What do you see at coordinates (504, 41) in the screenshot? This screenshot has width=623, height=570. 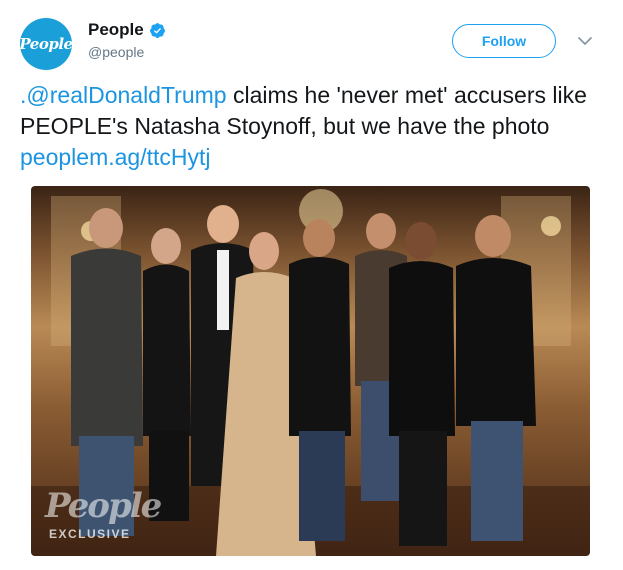 I see `follow-button: Follow` at bounding box center [504, 41].